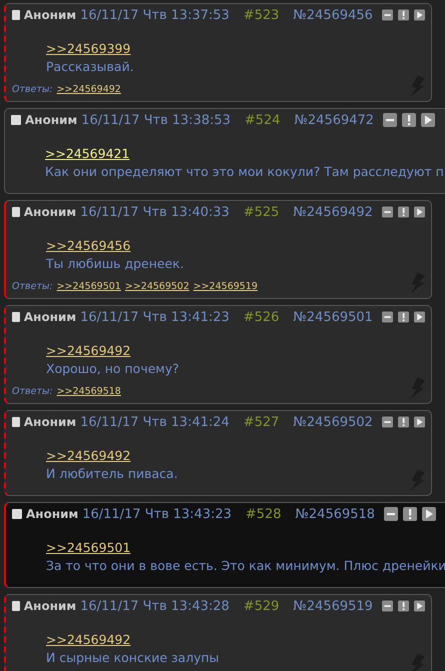 The width and height of the screenshot is (445, 671). What do you see at coordinates (333, 15) in the screenshot?
I see `post-id: №24569456` at bounding box center [333, 15].